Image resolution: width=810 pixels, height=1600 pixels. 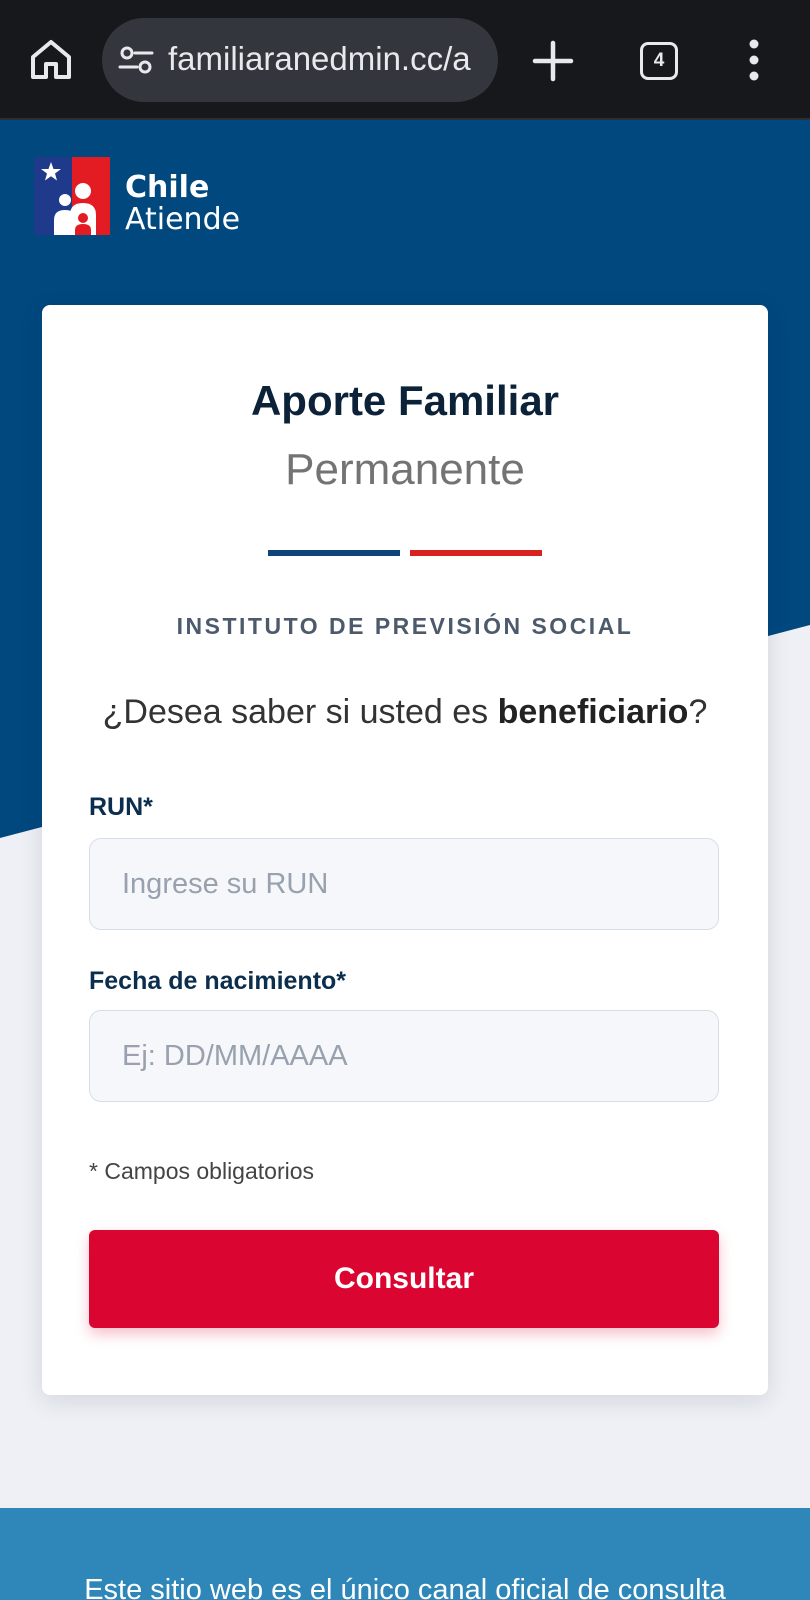 I want to click on consultar-button: Consultar, so click(x=404, y=1279).